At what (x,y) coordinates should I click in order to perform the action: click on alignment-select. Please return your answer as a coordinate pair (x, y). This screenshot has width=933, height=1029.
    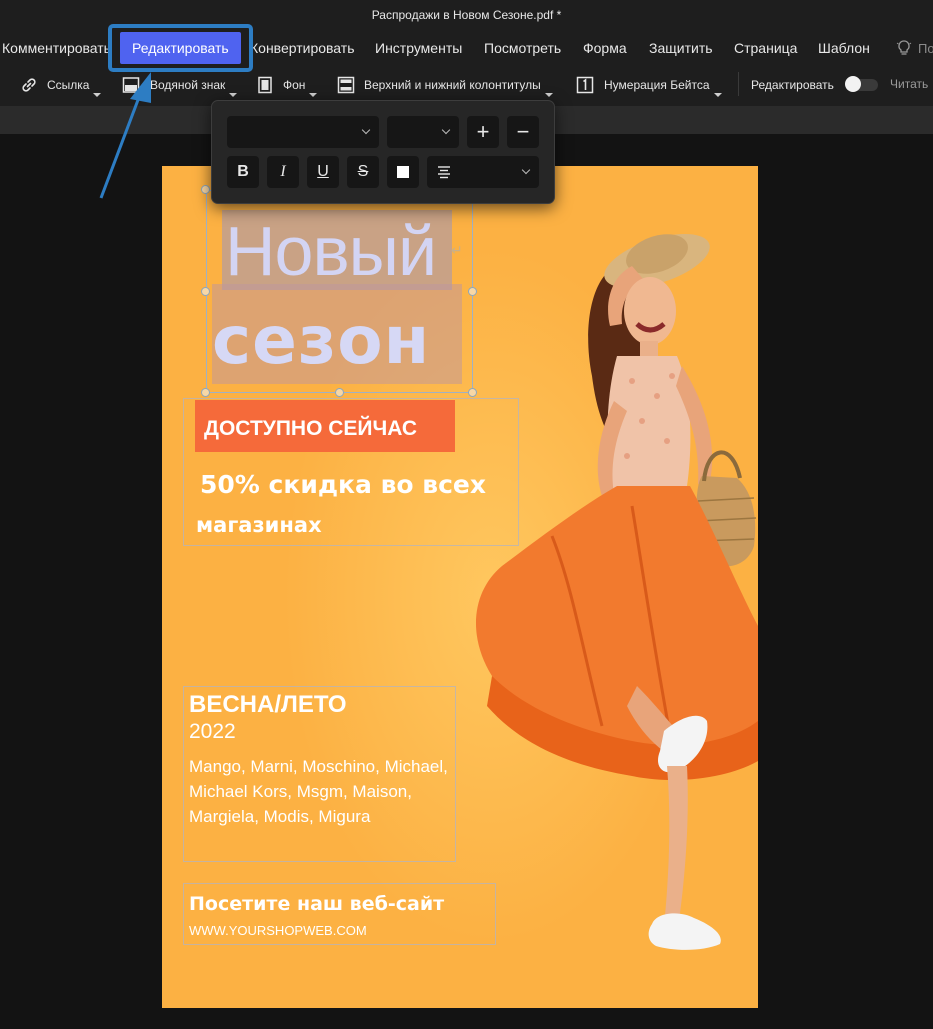
    Looking at the image, I should click on (483, 172).